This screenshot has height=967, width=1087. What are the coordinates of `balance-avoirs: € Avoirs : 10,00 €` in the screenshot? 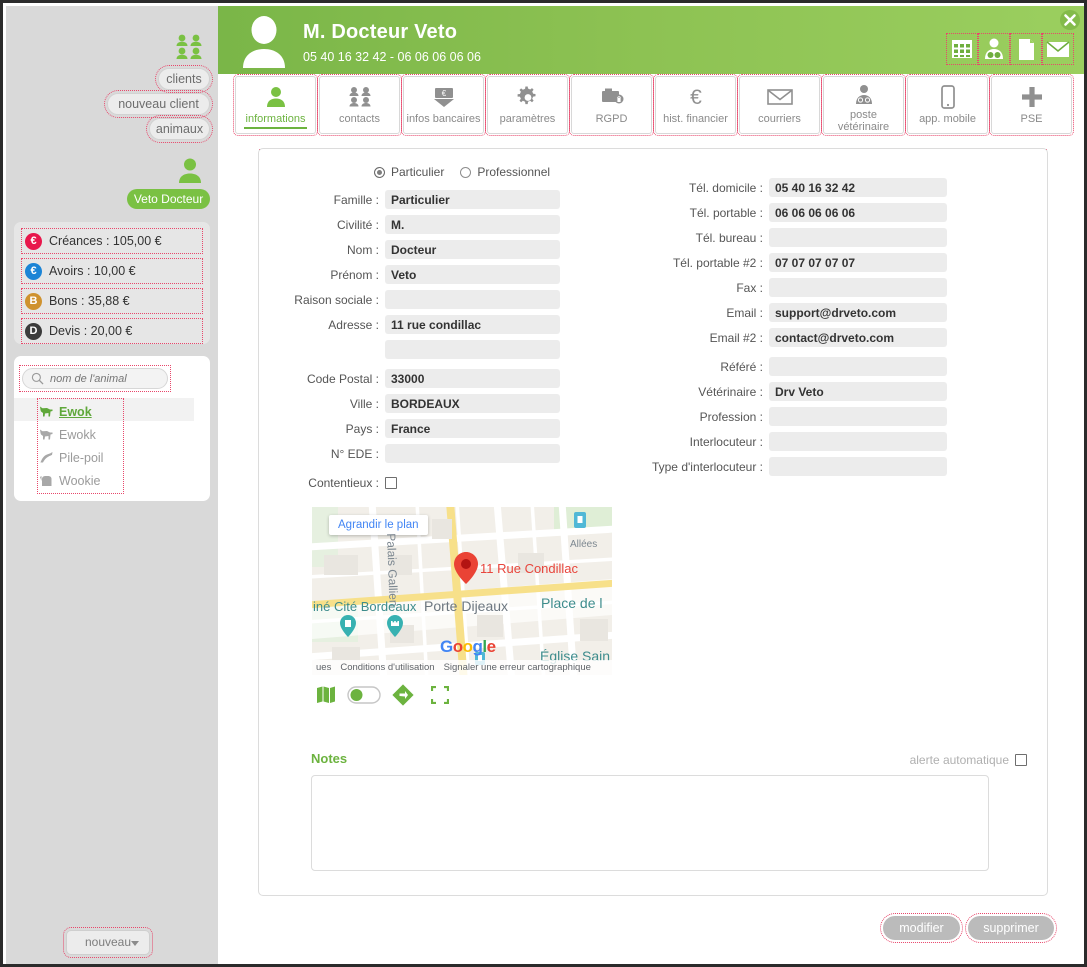 It's located at (112, 271).